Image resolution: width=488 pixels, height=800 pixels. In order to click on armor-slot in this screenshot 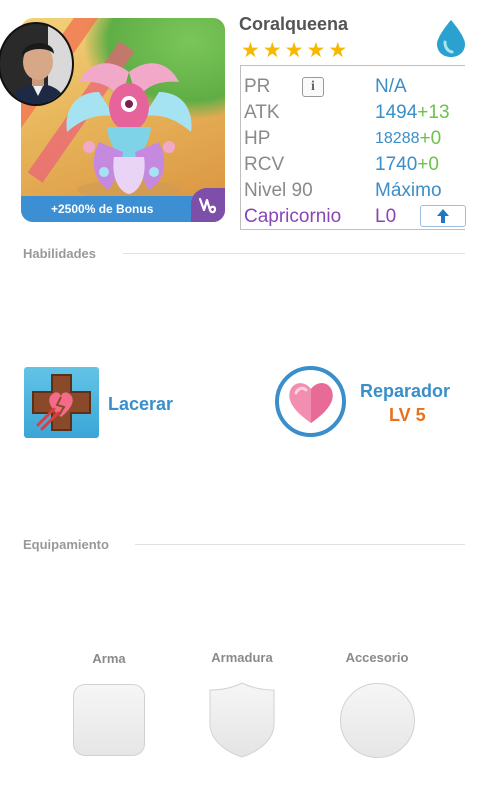, I will do `click(242, 720)`.